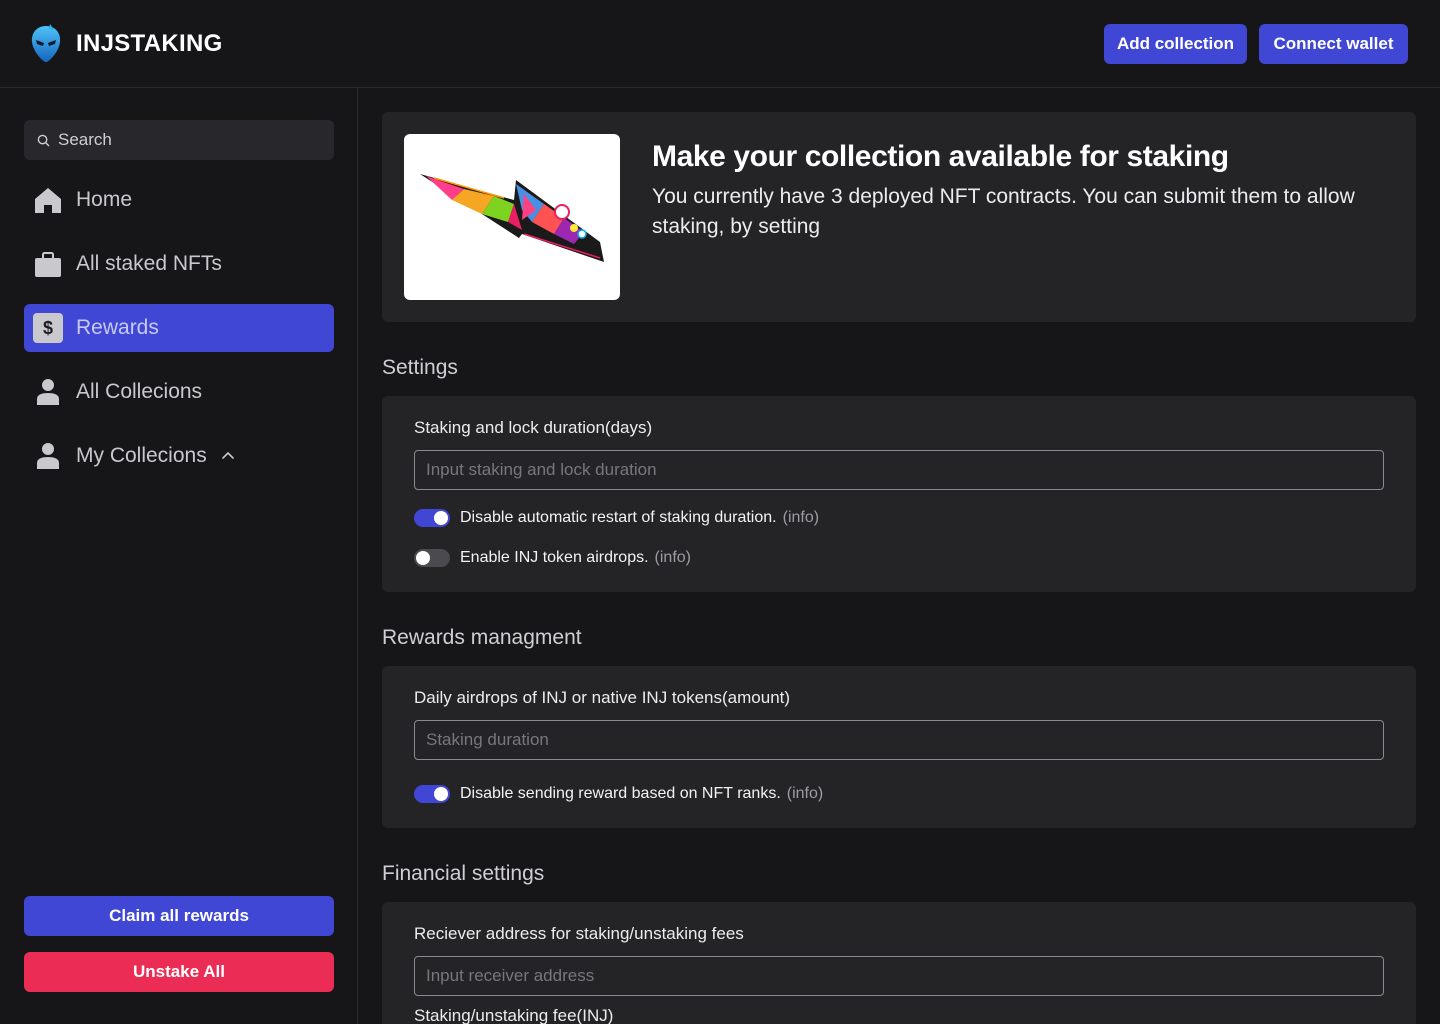 The height and width of the screenshot is (1024, 1440). I want to click on duration-input, so click(899, 470).